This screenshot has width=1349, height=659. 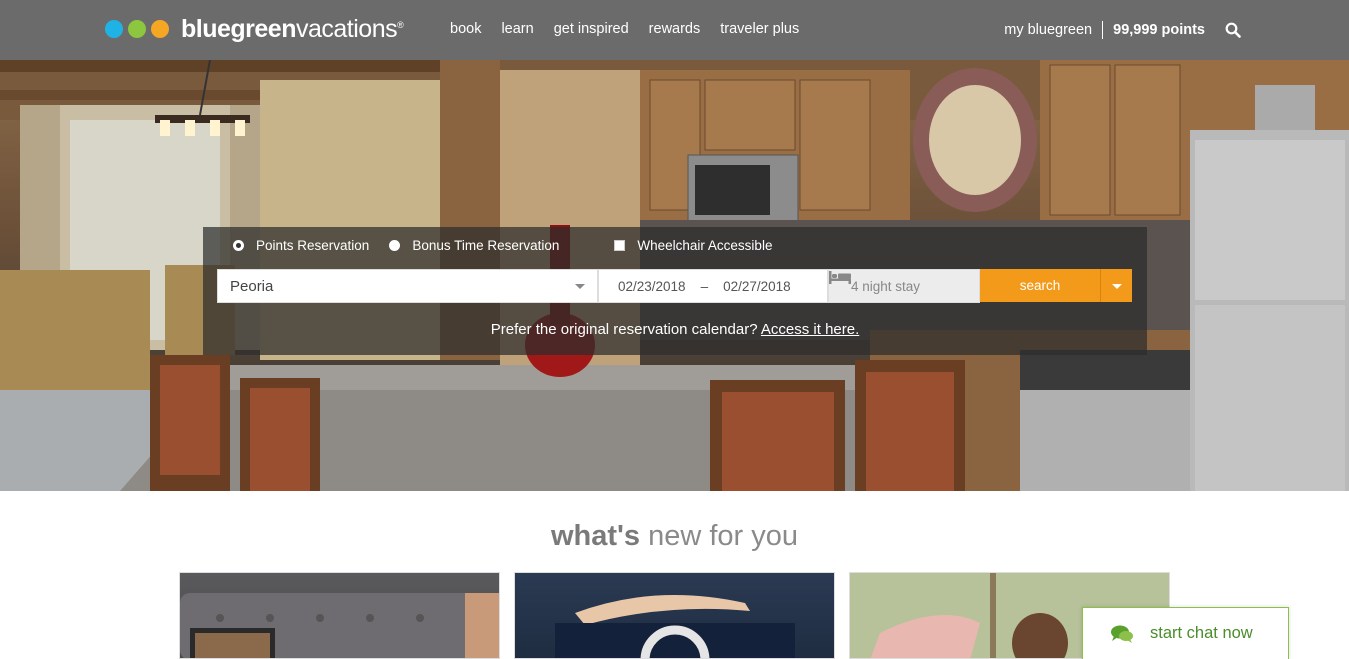 What do you see at coordinates (1201, 633) in the screenshot?
I see `start-chat-label: start chat now` at bounding box center [1201, 633].